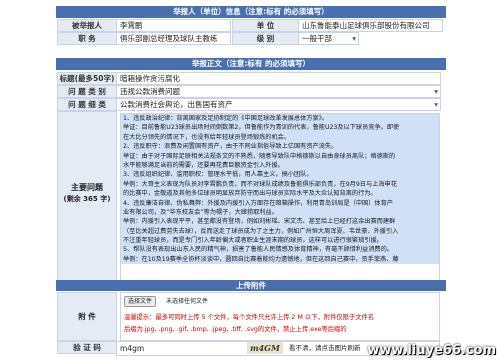 The height and width of the screenshot is (362, 500). What do you see at coordinates (278, 78) in the screenshot?
I see `title-input: 暗箱操作贪污腐化` at bounding box center [278, 78].